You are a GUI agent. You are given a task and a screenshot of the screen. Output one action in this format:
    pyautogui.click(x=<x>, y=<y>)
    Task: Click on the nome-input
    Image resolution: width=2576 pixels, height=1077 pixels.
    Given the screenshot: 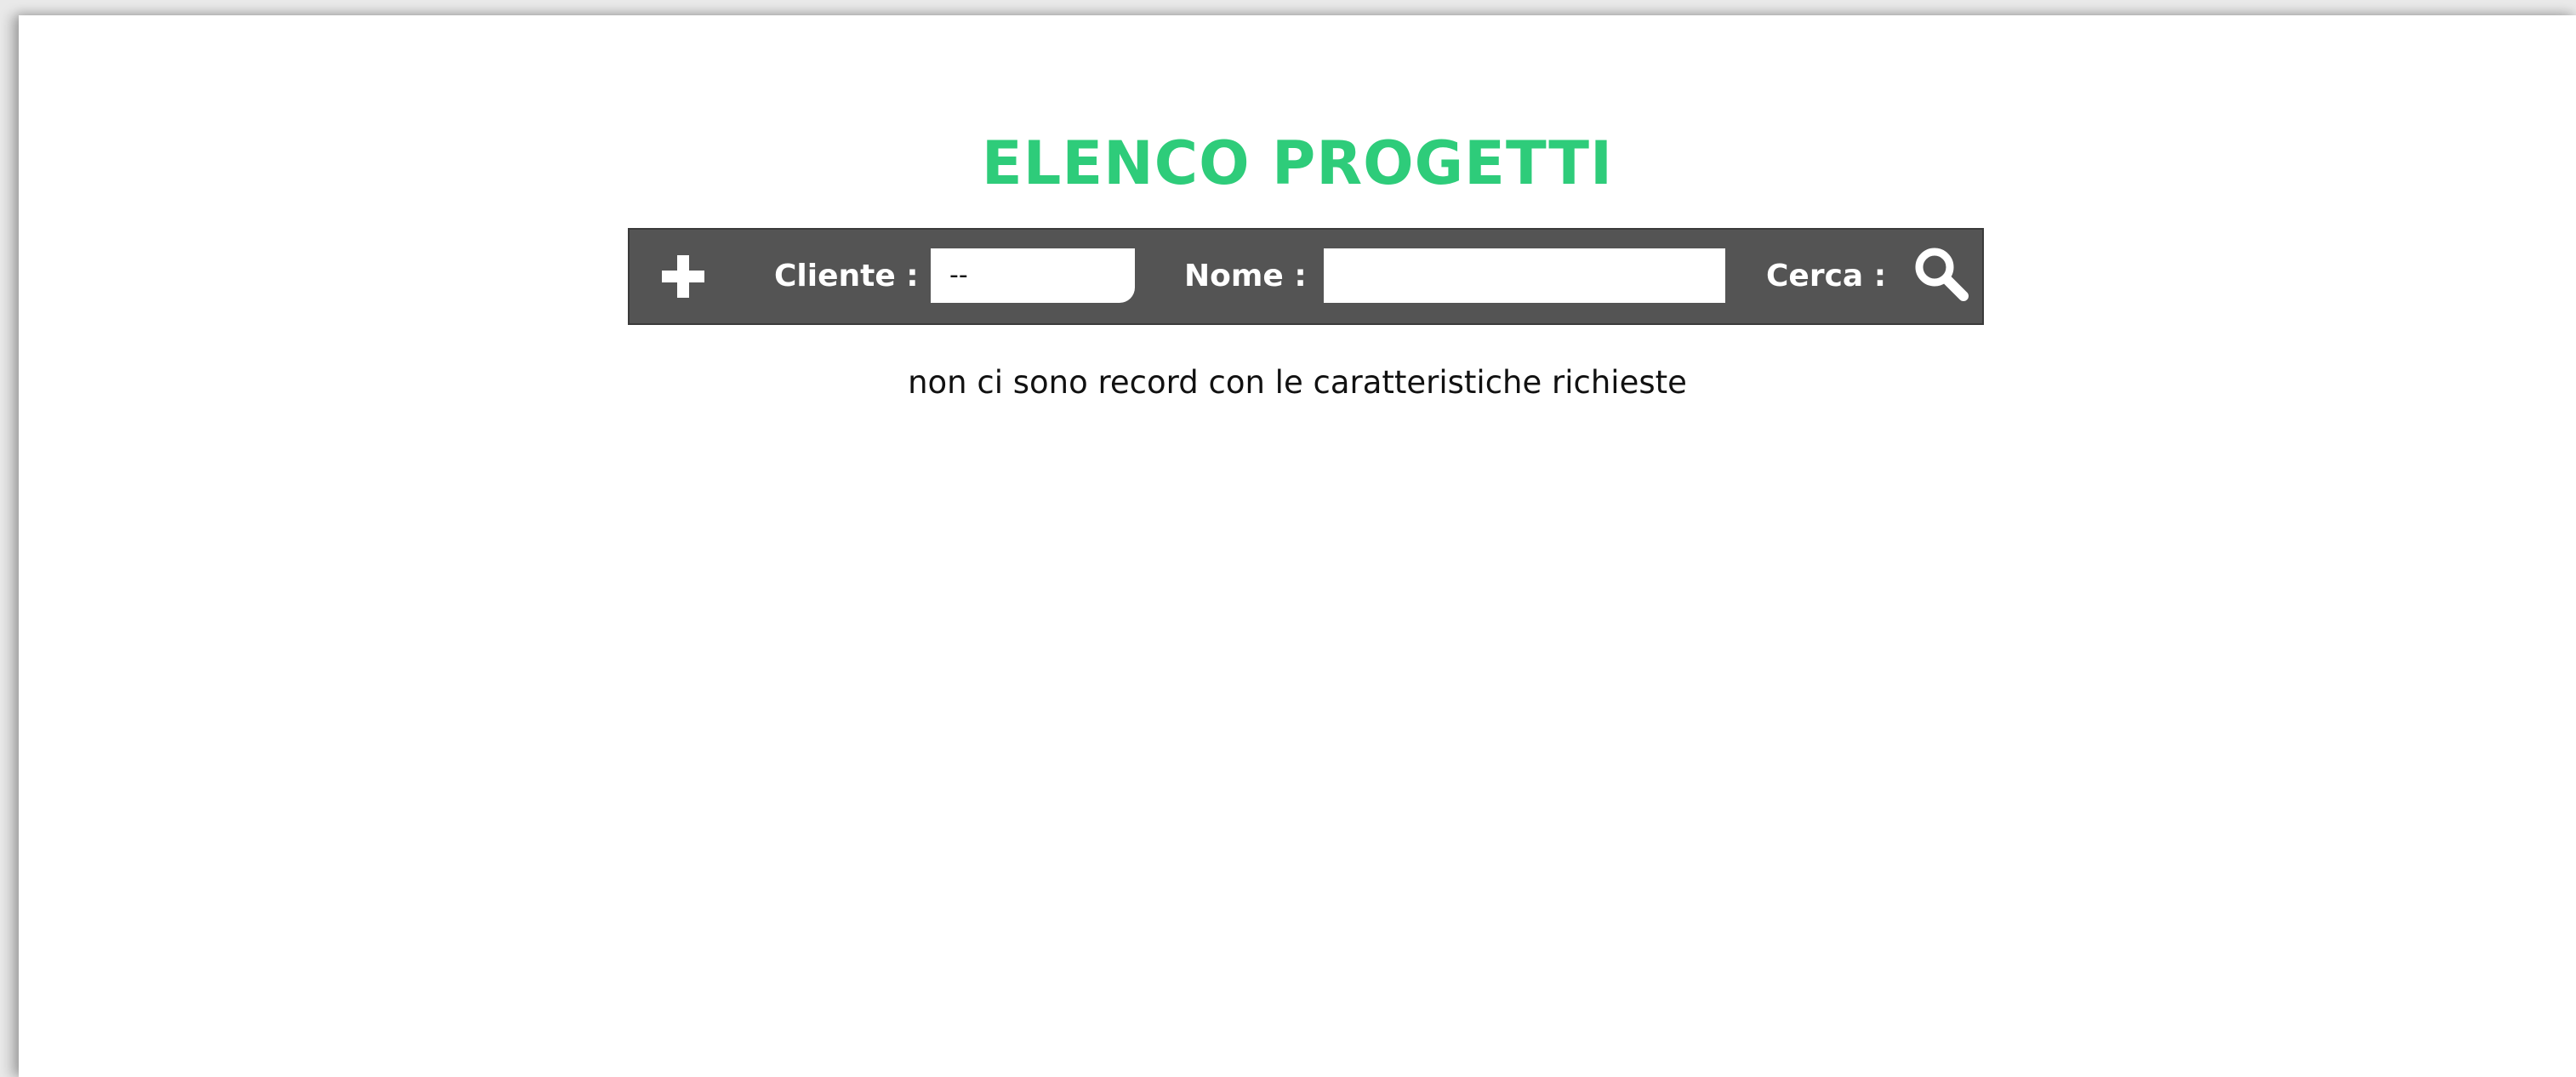 What is the action you would take?
    pyautogui.click(x=1524, y=275)
    